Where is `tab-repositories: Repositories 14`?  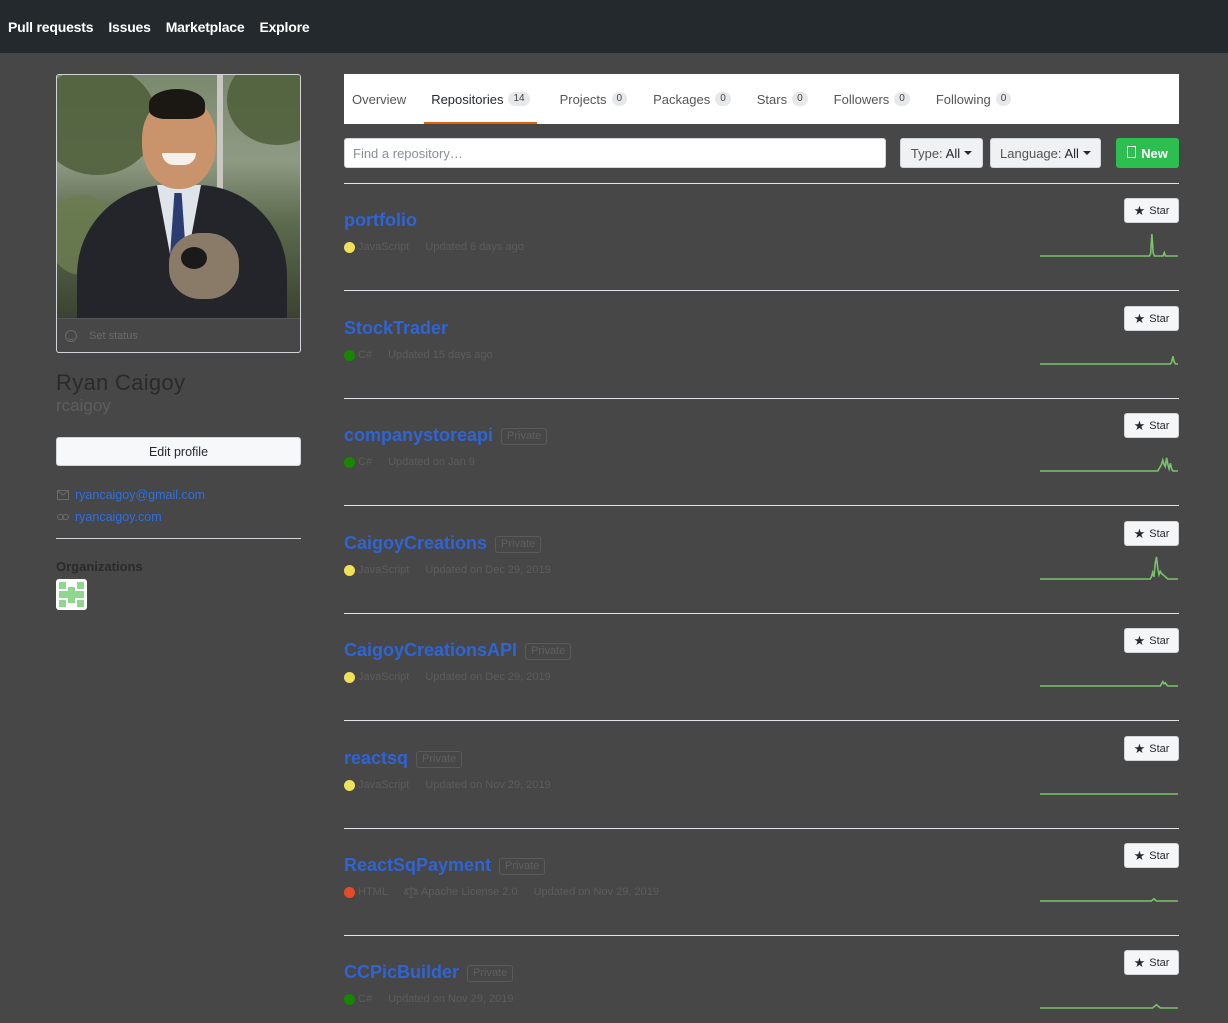 tab-repositories: Repositories 14 is located at coordinates (480, 99).